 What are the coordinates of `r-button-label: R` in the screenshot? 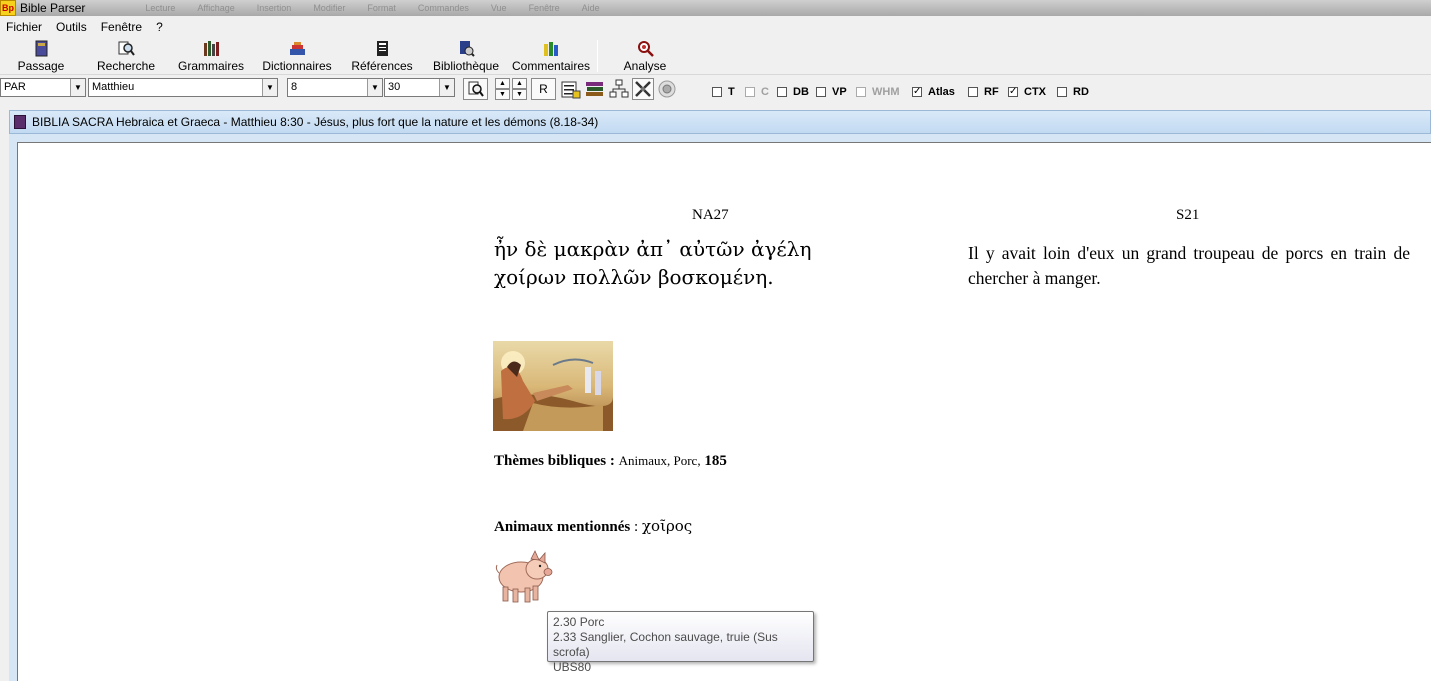 It's located at (543, 89).